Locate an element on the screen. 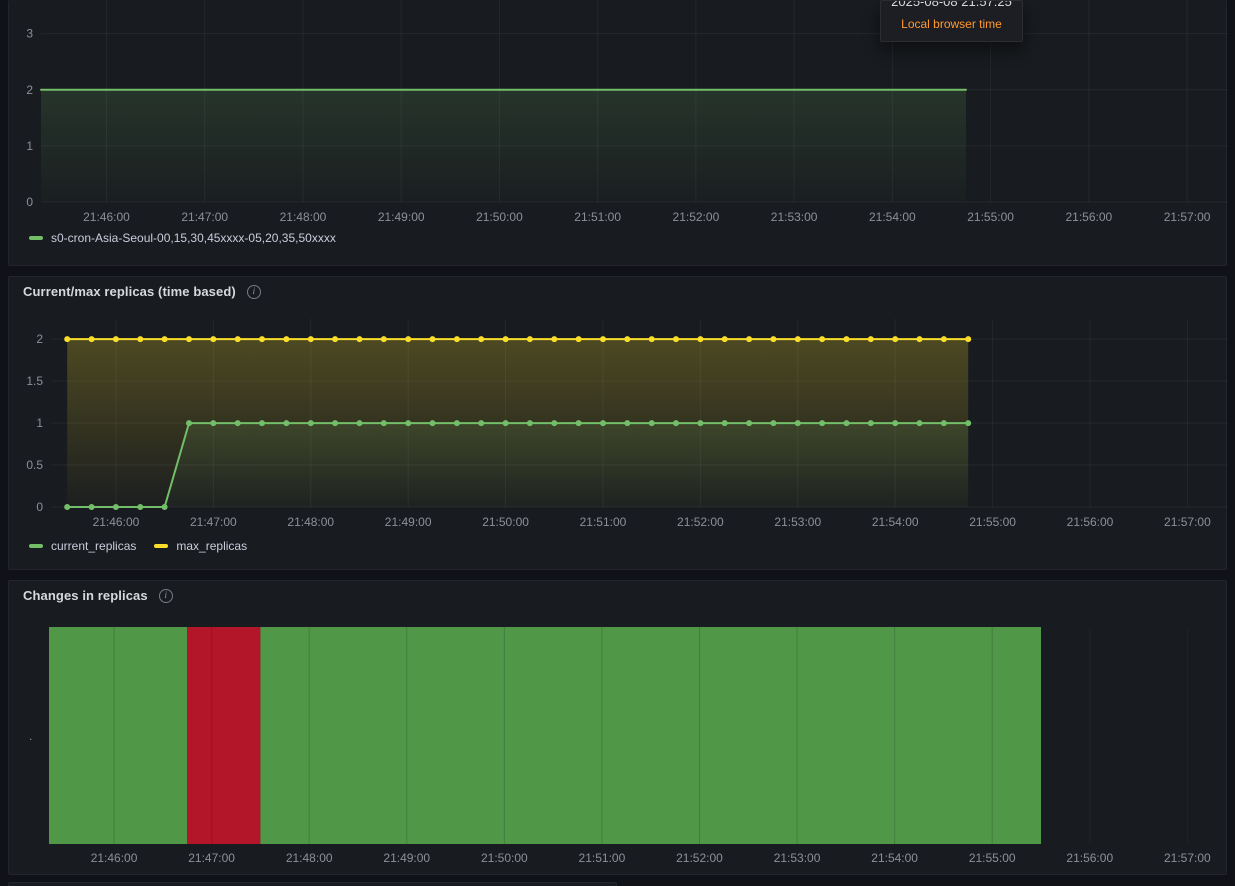  svg-text: 21:52:00 is located at coordinates (696, 217).